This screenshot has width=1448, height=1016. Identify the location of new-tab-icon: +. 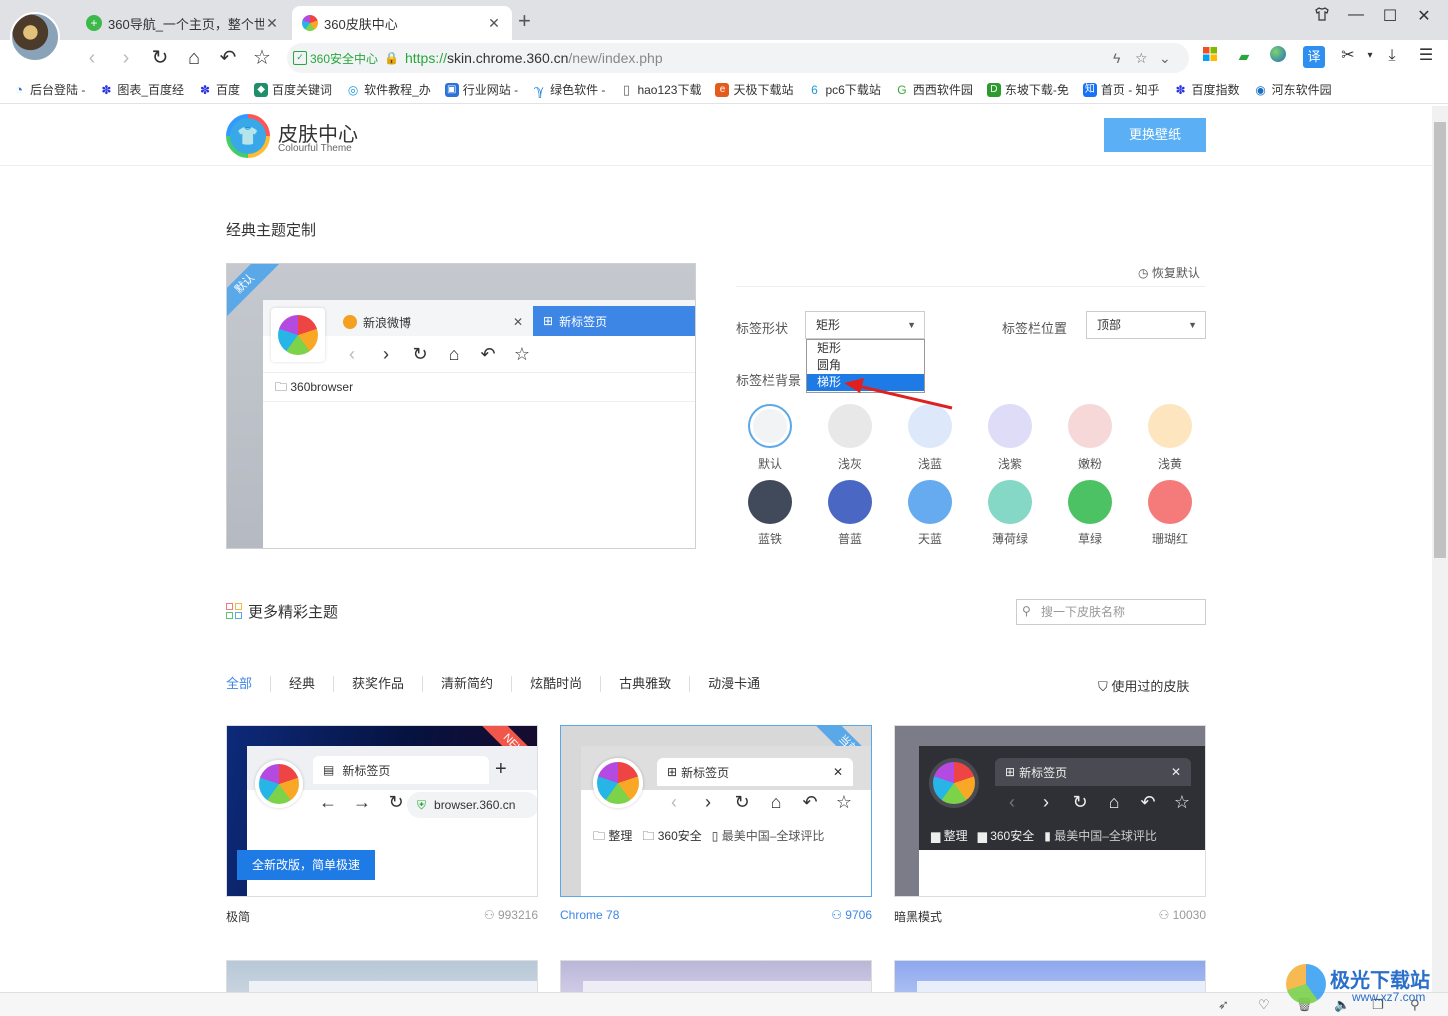
(524, 21).